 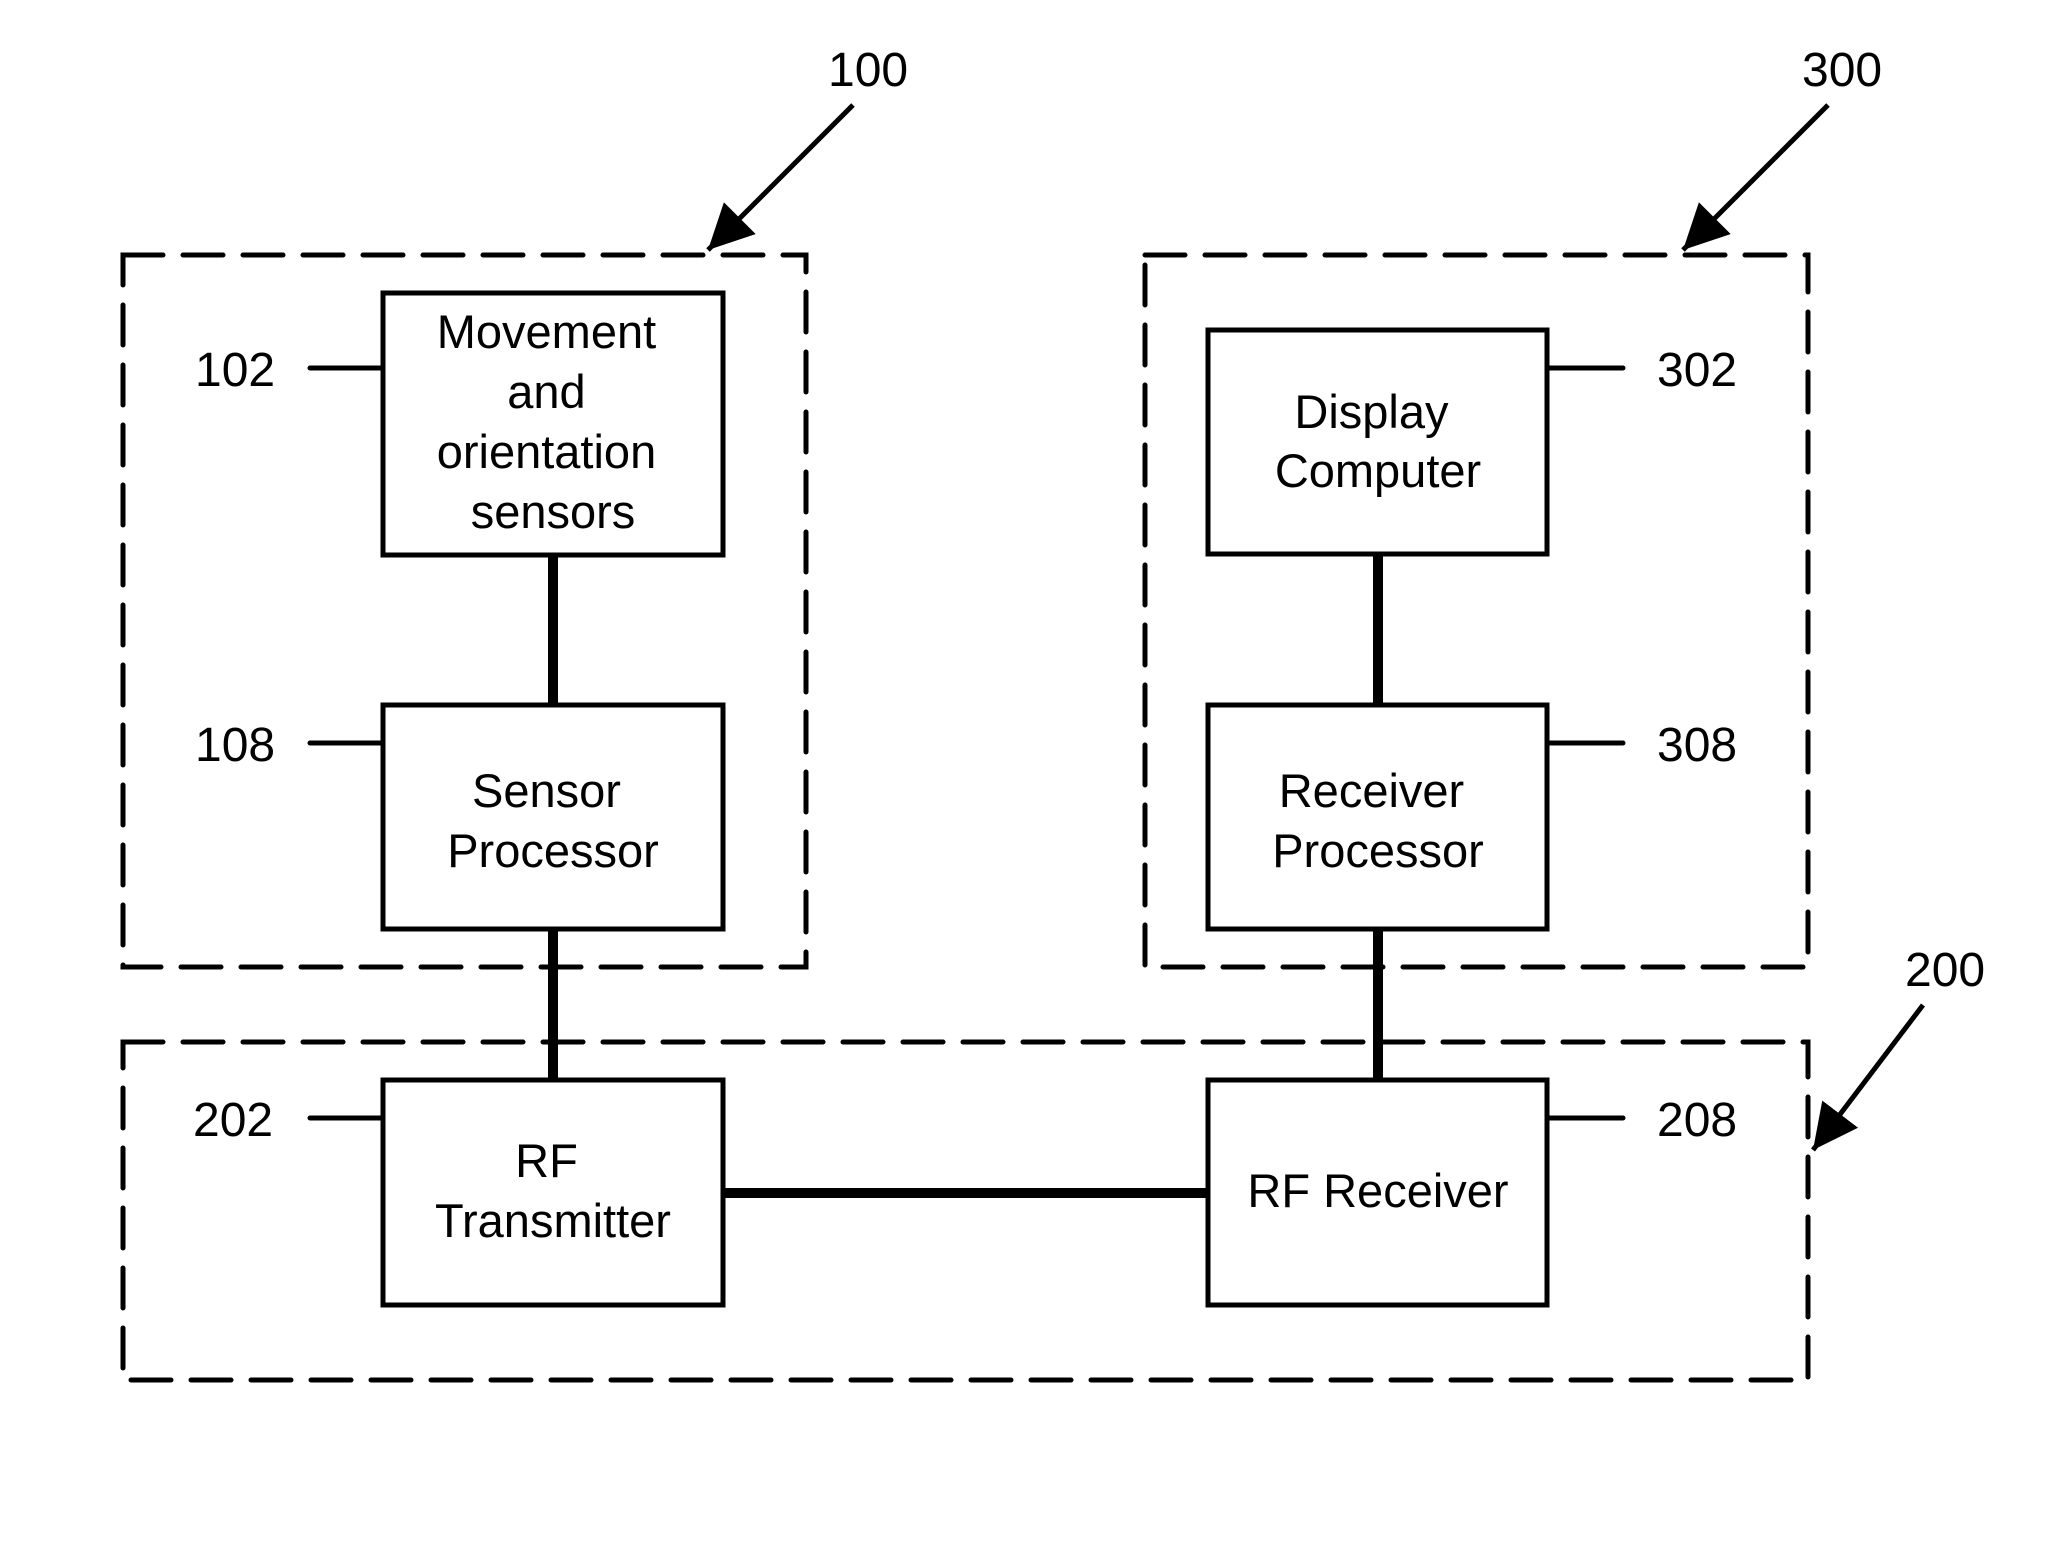 What do you see at coordinates (868, 70) in the screenshot?
I see `group-ref-label-100: 100` at bounding box center [868, 70].